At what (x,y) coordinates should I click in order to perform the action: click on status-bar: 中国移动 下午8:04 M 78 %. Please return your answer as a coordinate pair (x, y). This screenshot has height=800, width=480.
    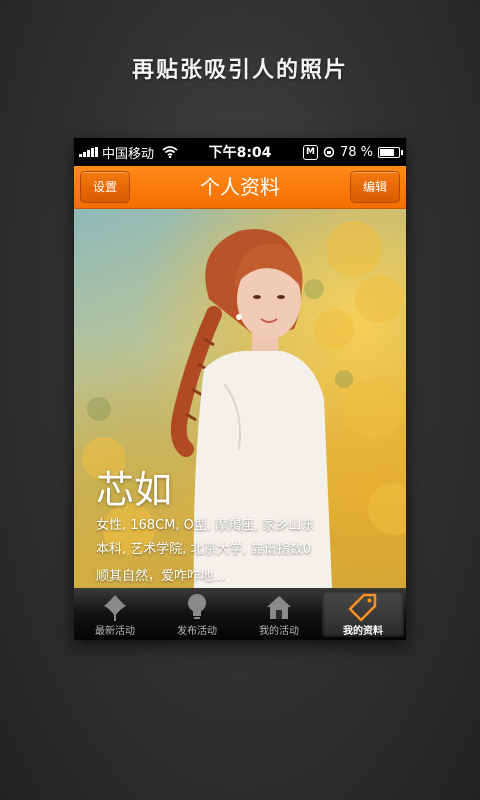
    Looking at the image, I should click on (240, 152).